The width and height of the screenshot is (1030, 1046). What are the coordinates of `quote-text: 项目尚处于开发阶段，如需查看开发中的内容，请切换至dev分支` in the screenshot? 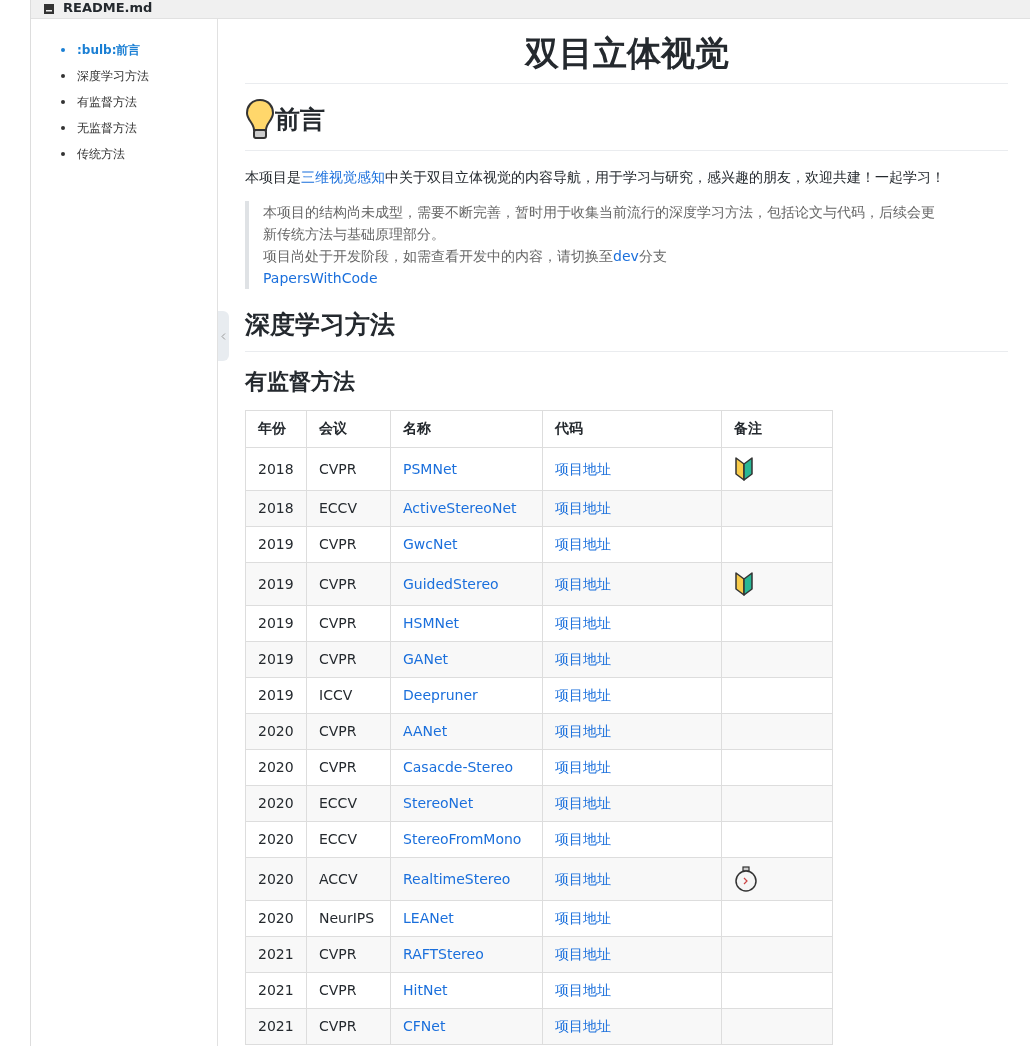 It's located at (465, 256).